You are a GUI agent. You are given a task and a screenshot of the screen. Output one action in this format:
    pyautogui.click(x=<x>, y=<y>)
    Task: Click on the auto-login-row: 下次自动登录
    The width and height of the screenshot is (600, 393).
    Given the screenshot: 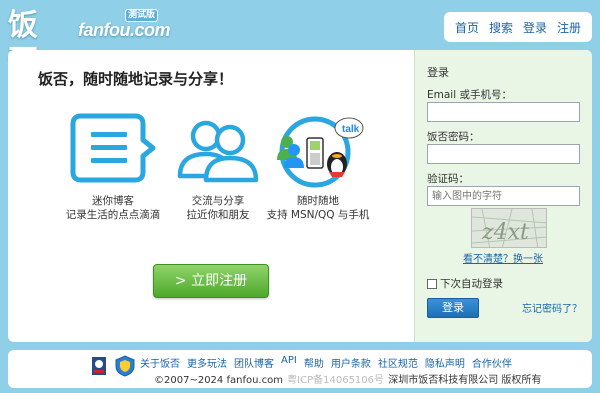 What is the action you would take?
    pyautogui.click(x=465, y=283)
    